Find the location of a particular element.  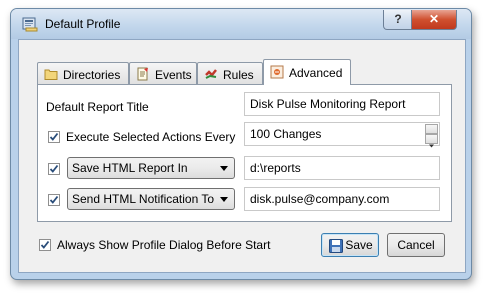

tab-events: Events is located at coordinates (163, 73).